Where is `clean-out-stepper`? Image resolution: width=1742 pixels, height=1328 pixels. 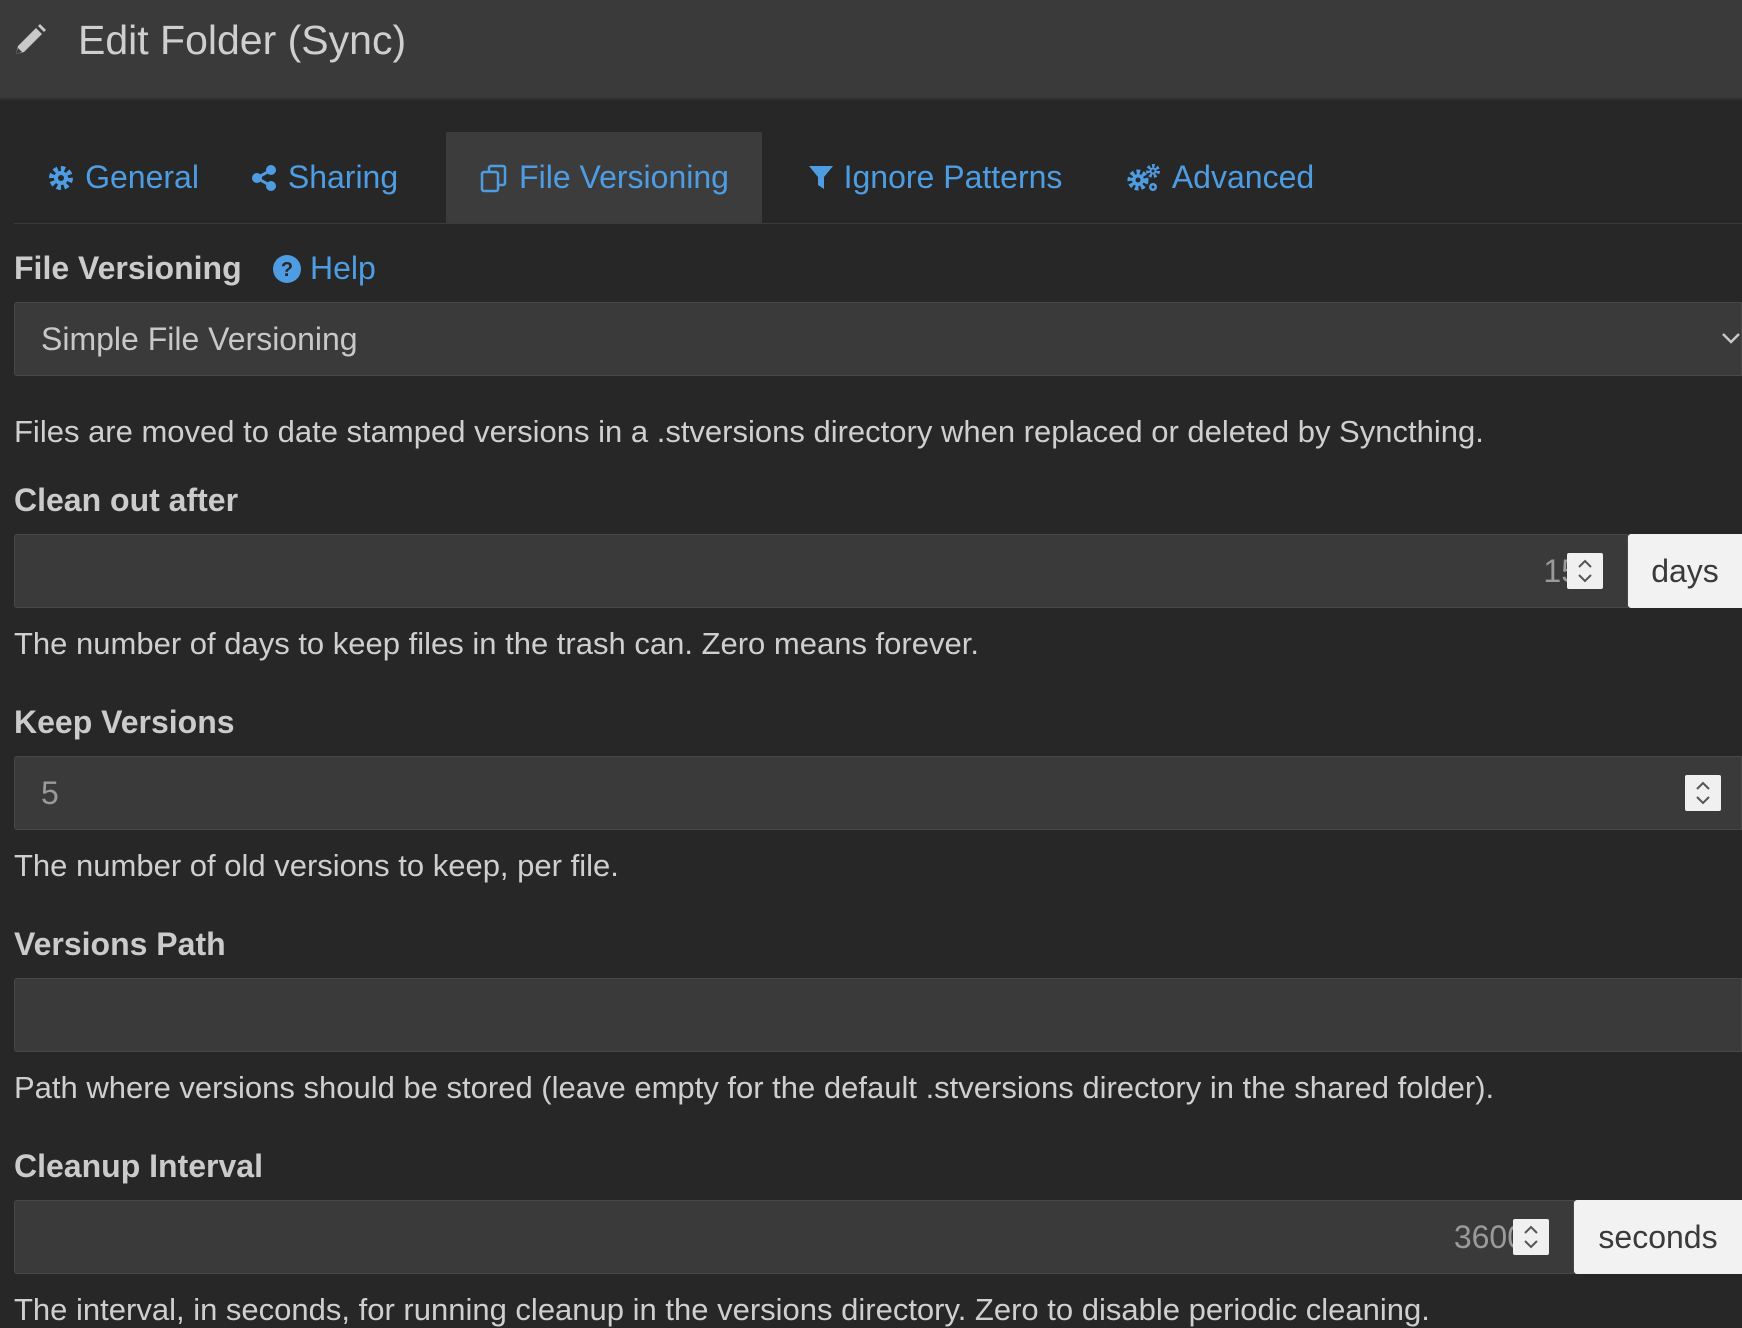 clean-out-stepper is located at coordinates (1585, 571).